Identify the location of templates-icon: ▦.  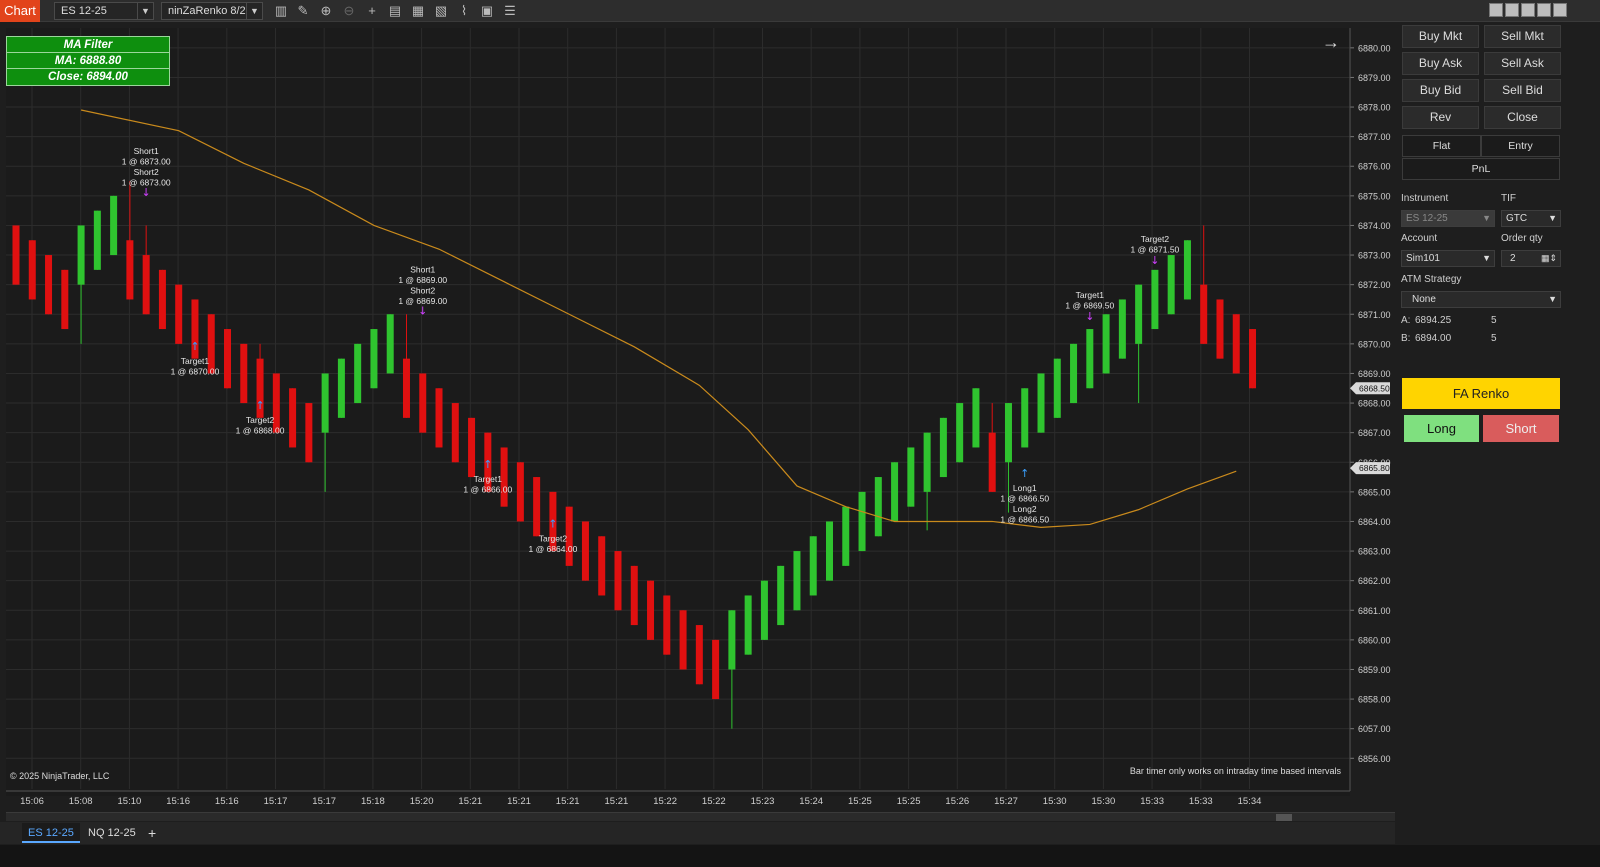
(418, 11).